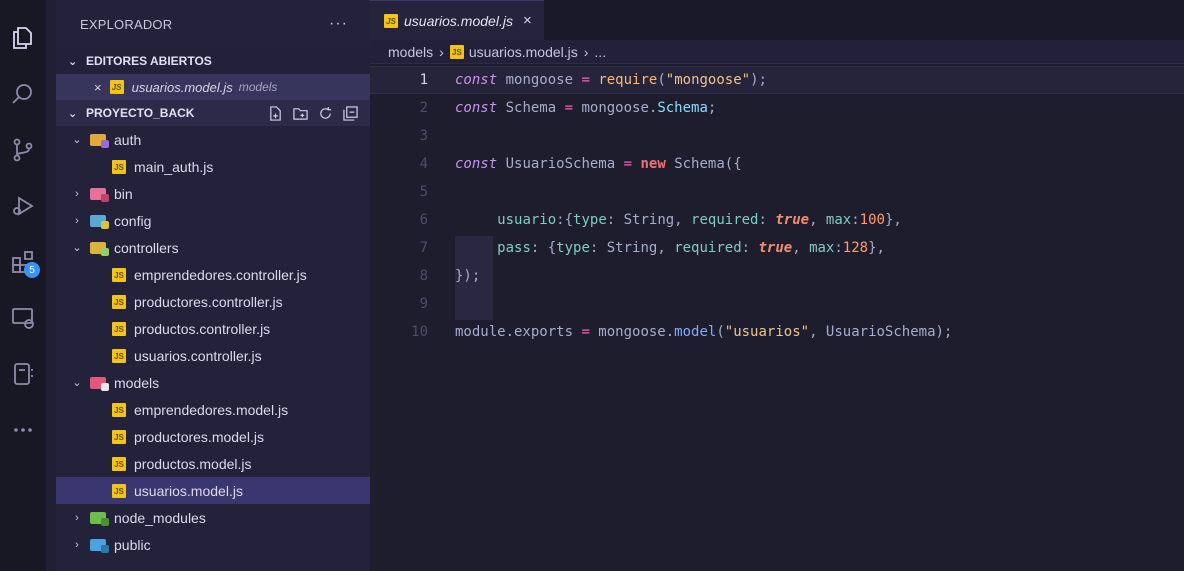 The image size is (1184, 571). I want to click on code-line: 4 const UsuarioSchema = new Schema({, so click(777, 164).